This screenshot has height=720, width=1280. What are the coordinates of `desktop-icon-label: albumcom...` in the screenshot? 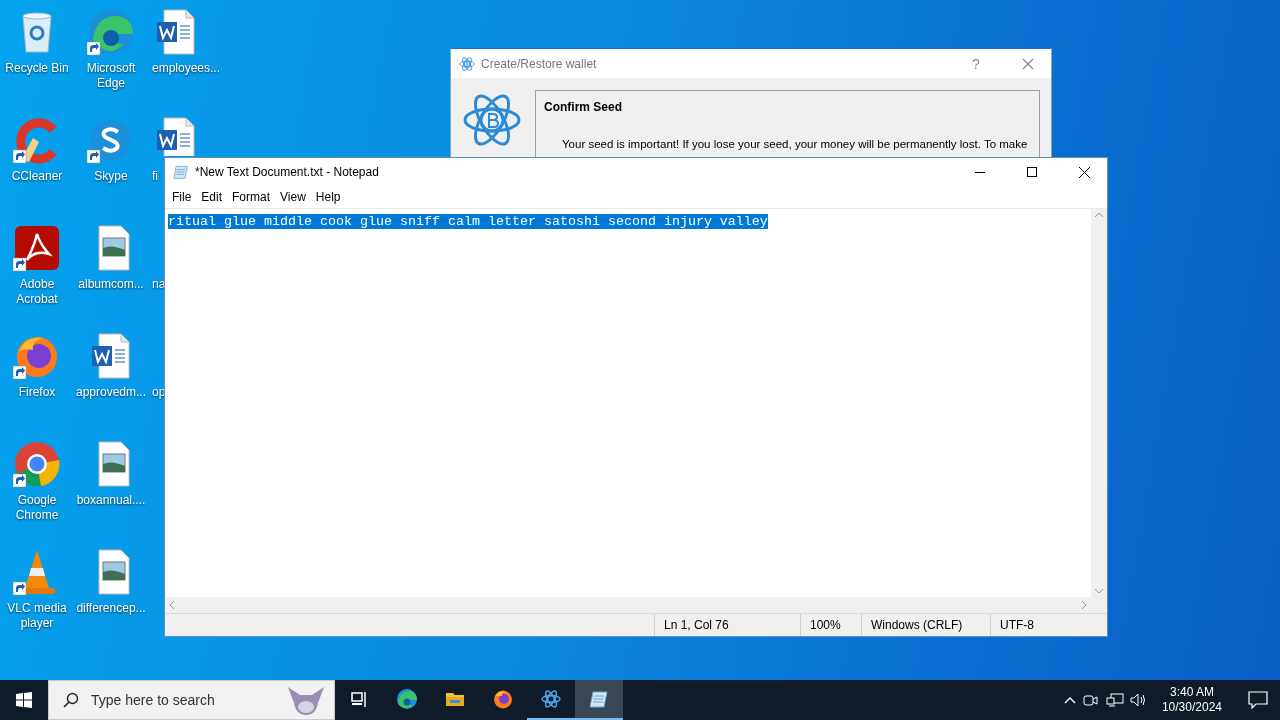 It's located at (111, 284).